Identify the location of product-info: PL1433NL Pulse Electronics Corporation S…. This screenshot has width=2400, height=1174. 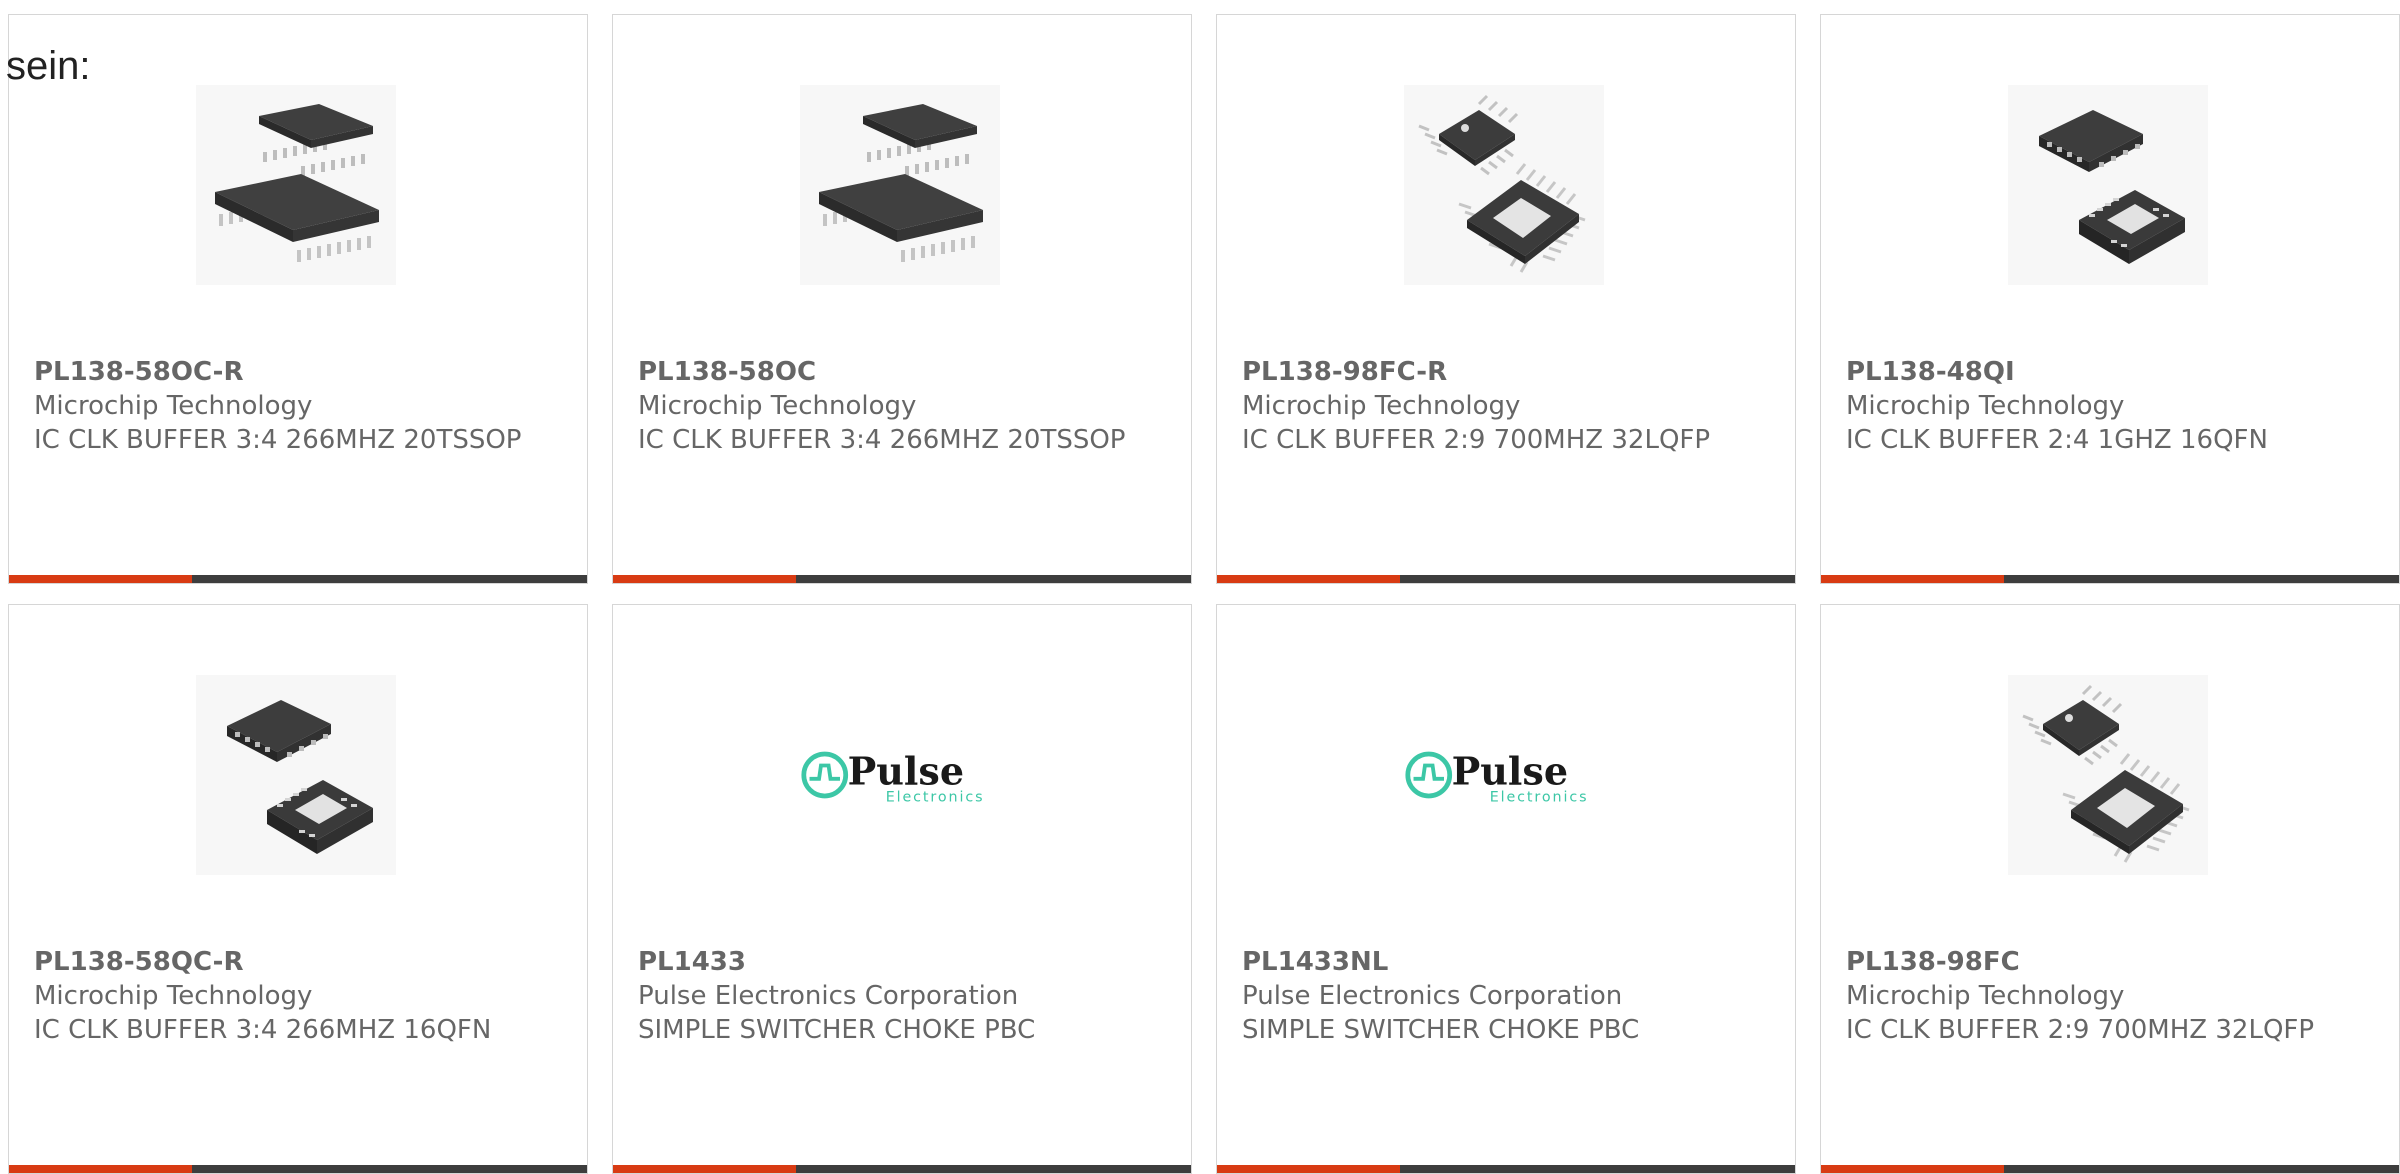
(1508, 996).